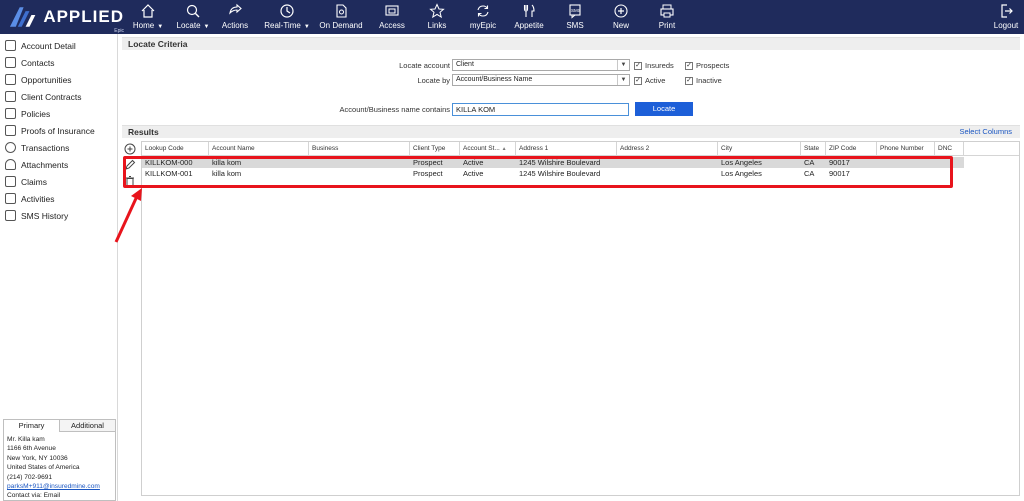  What do you see at coordinates (45, 147) in the screenshot?
I see `sidebar-item-label: Transactions` at bounding box center [45, 147].